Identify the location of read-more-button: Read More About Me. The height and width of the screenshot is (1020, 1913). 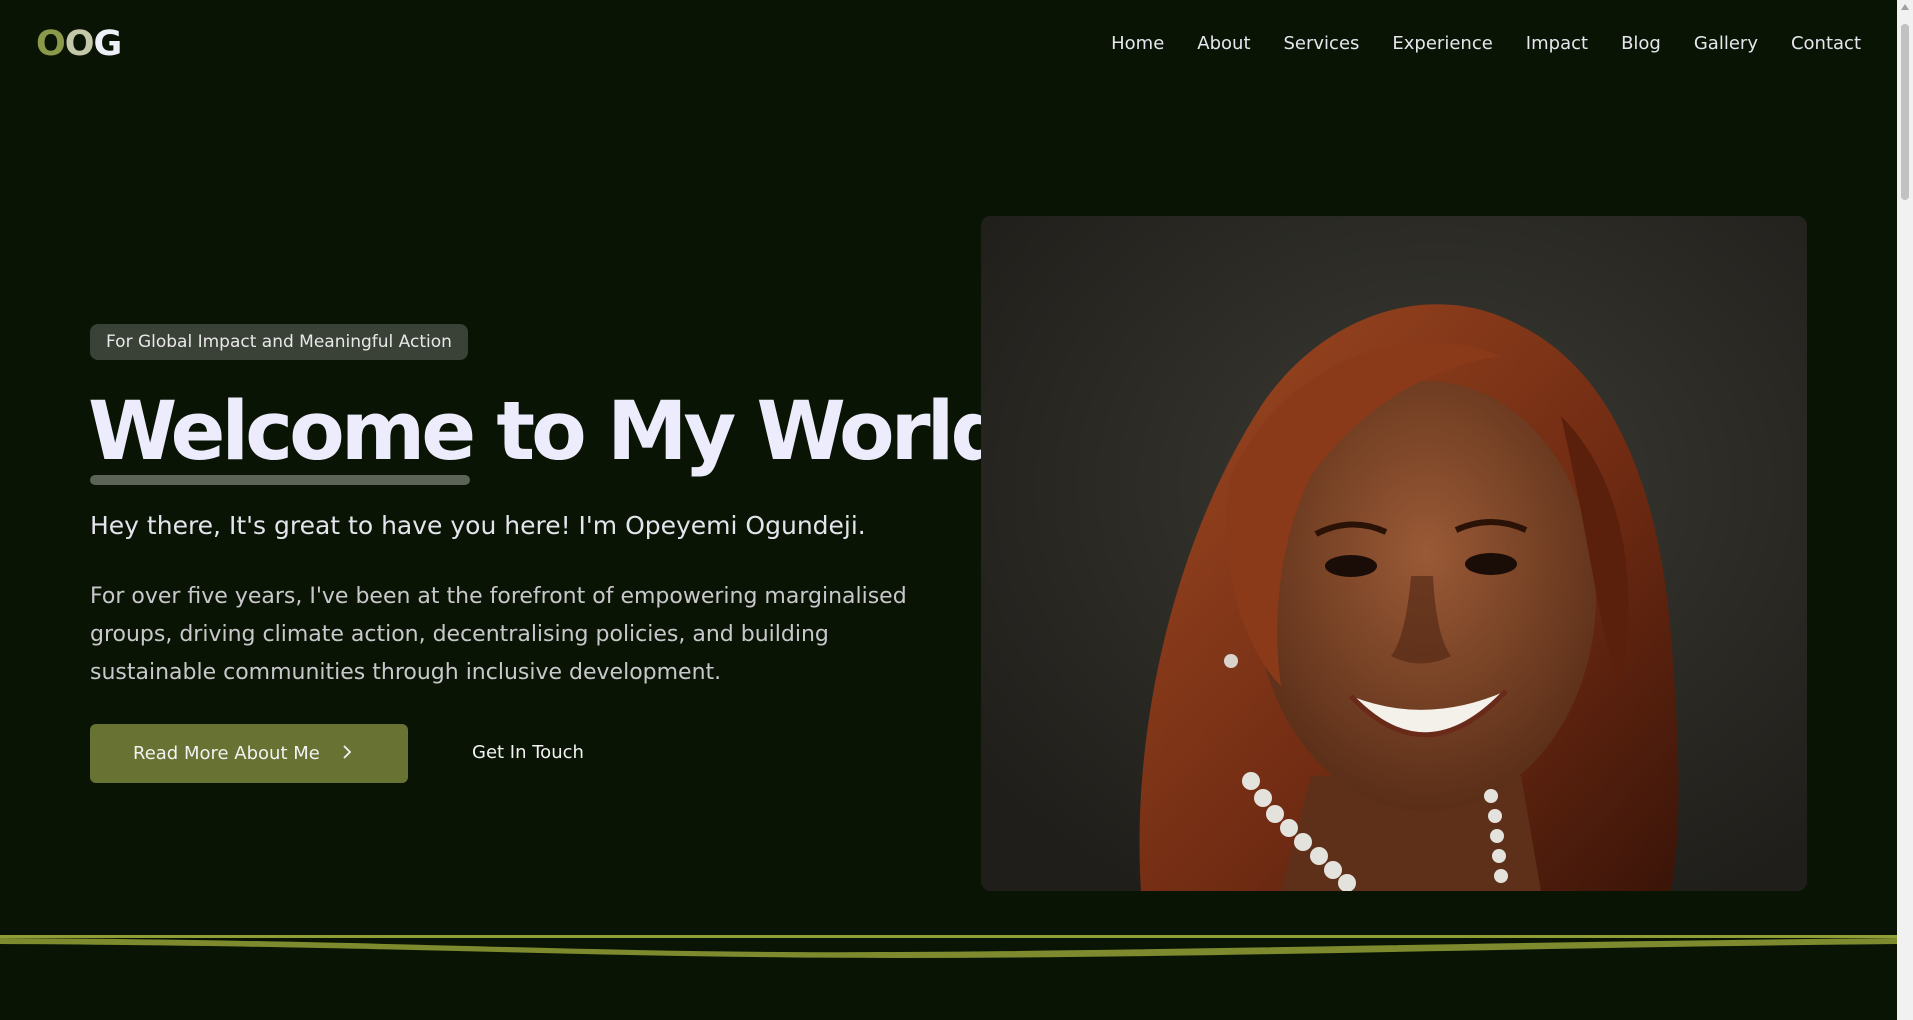
(249, 753).